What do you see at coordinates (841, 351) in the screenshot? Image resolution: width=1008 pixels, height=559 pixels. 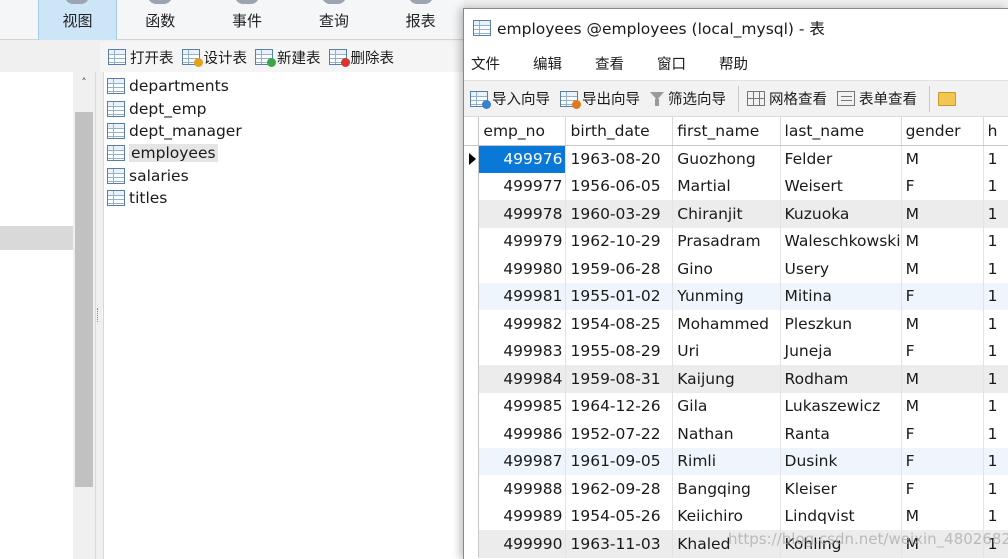 I see `cell-last_name: Juneja` at bounding box center [841, 351].